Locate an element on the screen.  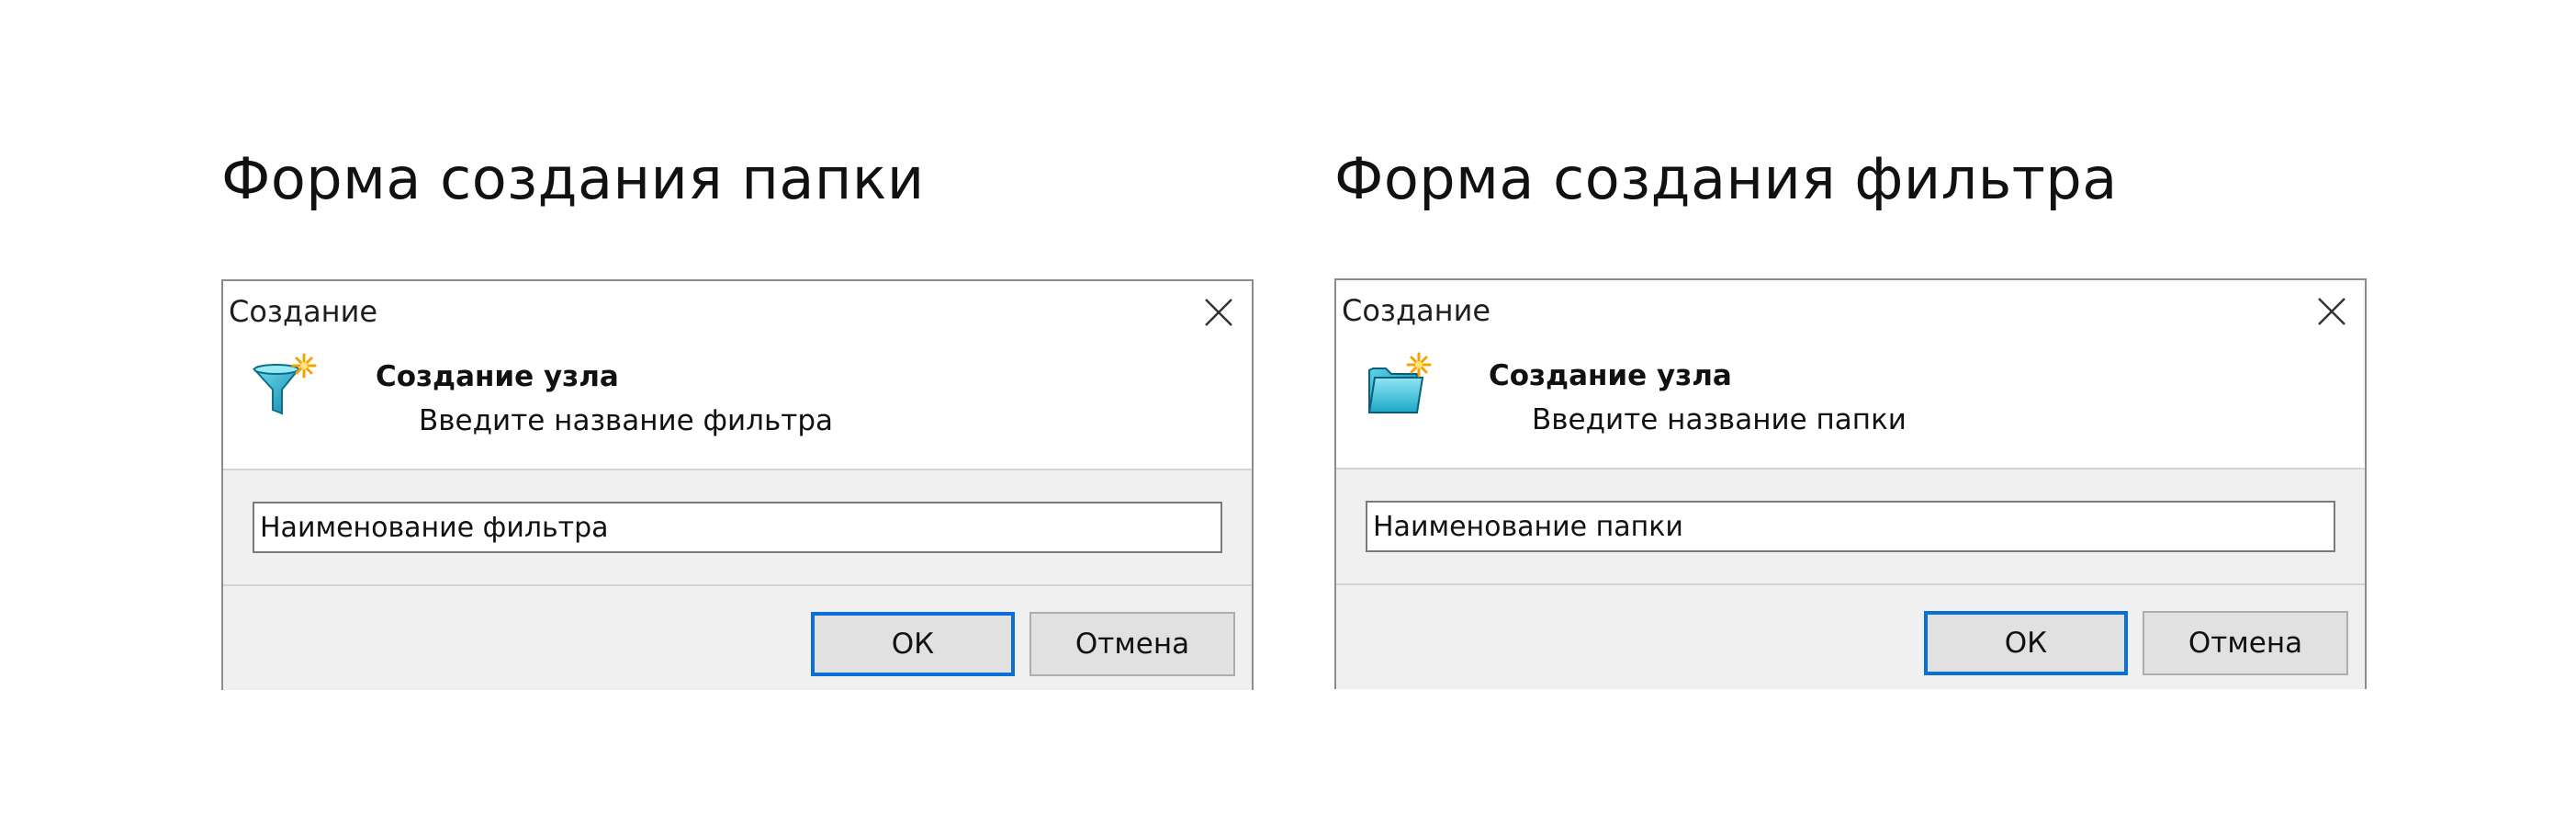
panel-heading: Форма создания фильтра is located at coordinates (1726, 178).